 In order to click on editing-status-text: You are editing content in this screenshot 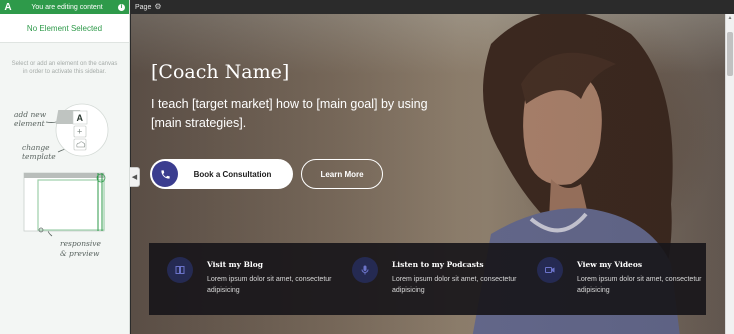, I will do `click(67, 7)`.